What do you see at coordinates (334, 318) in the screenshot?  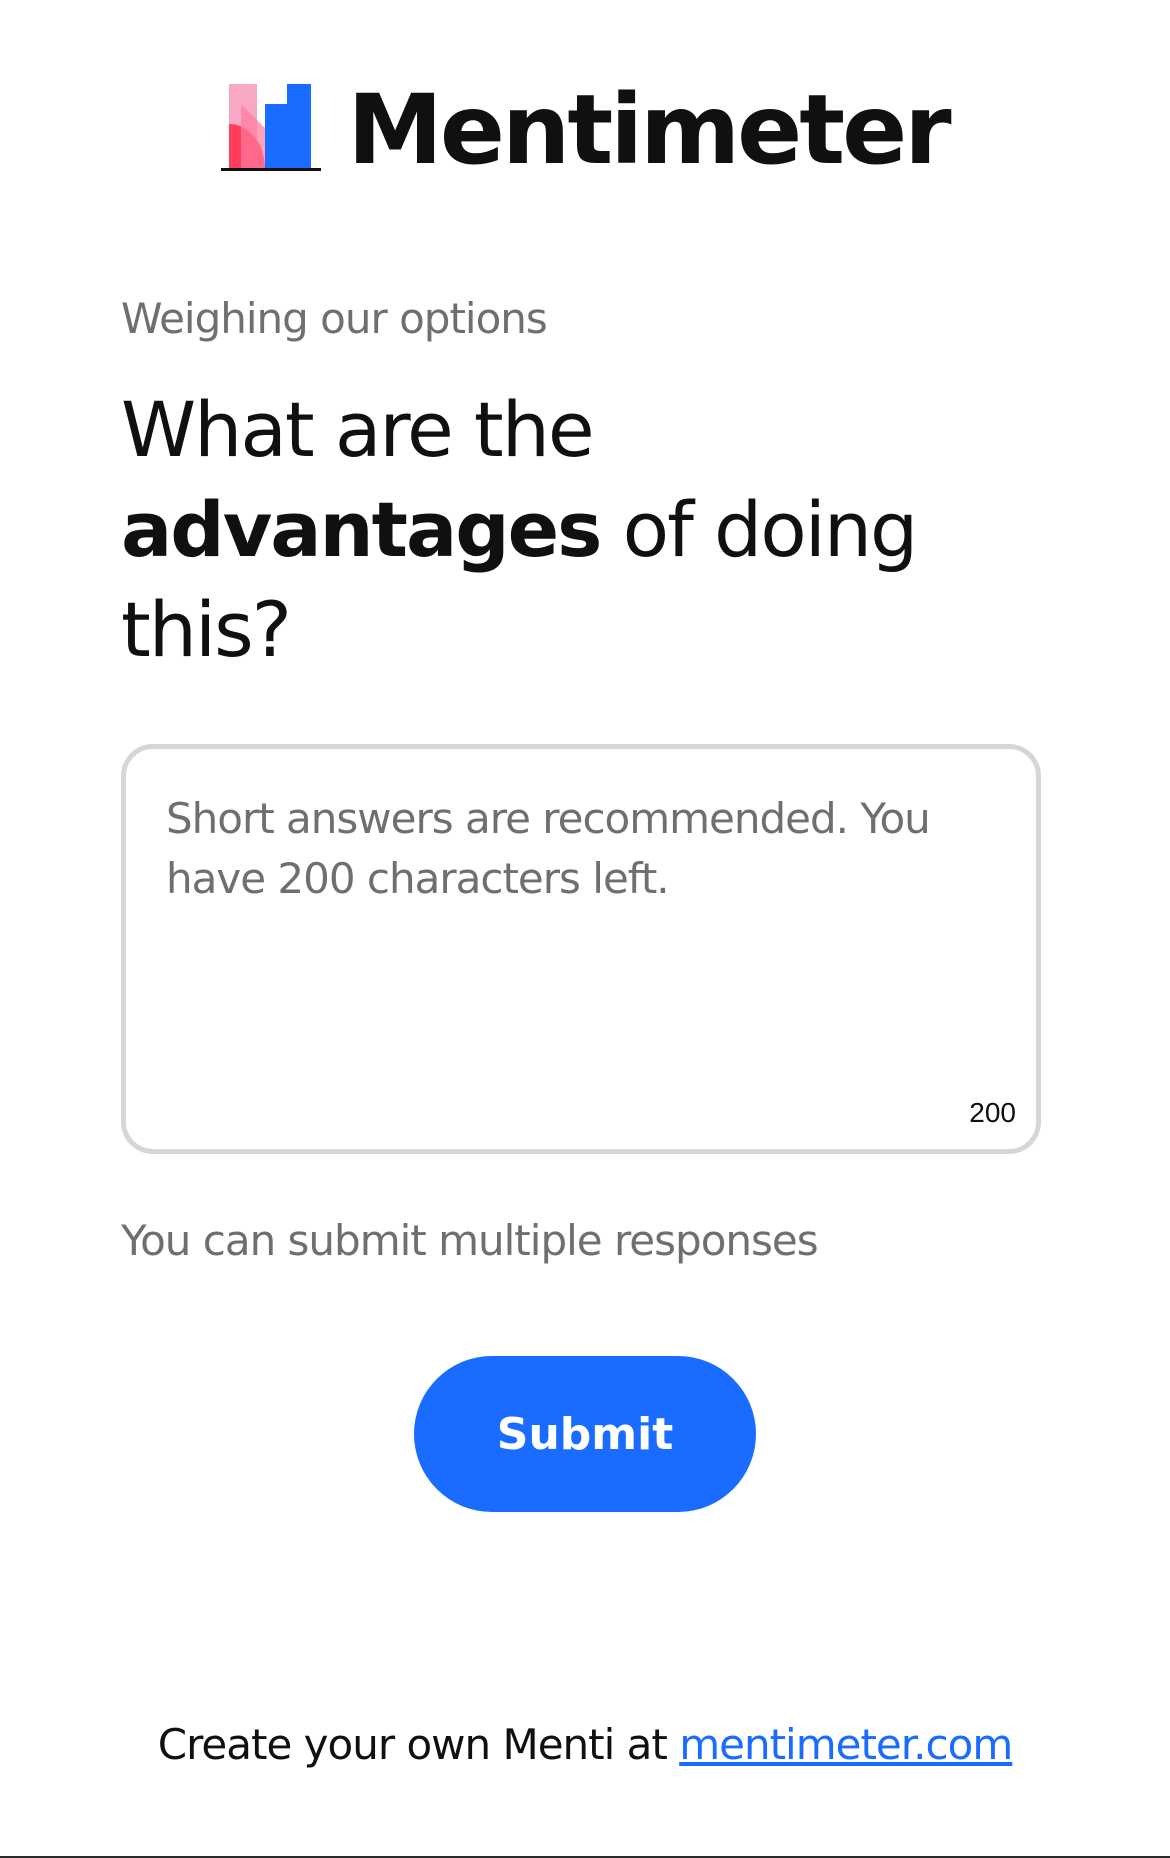 I see `slide-subtitle: Weighing our options` at bounding box center [334, 318].